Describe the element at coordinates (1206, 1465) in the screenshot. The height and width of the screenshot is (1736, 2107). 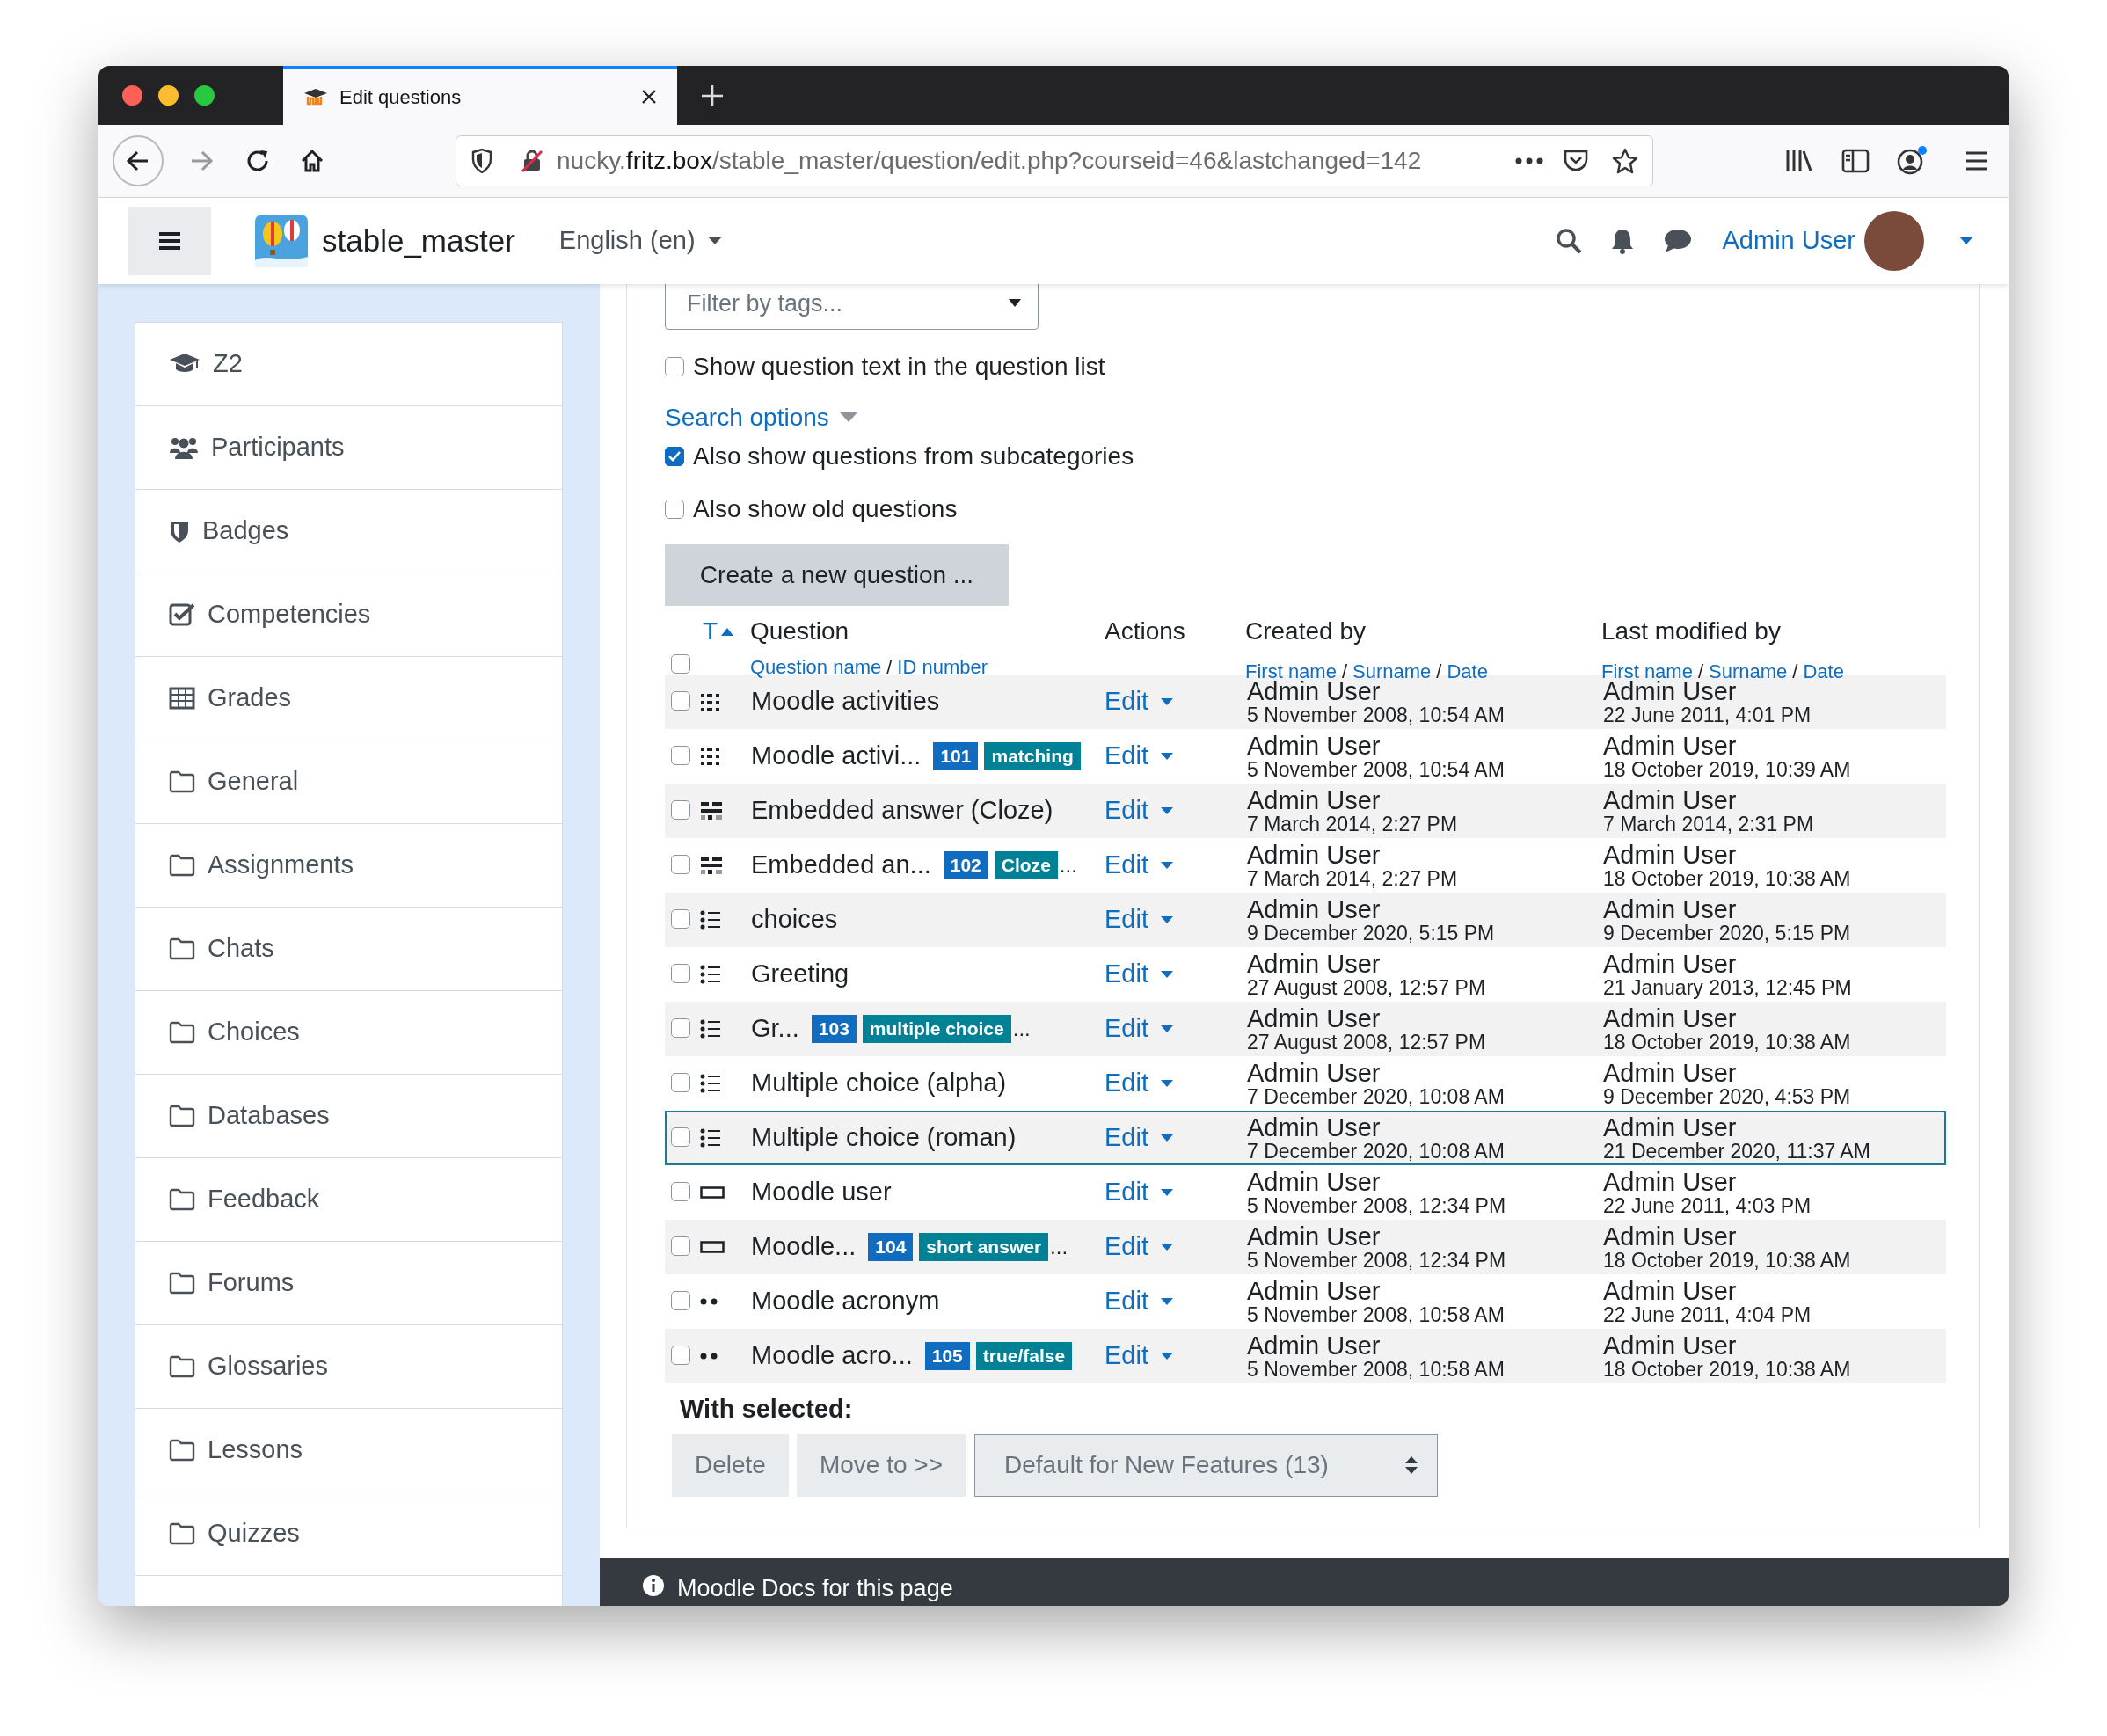
I see `category-select: Default for New Features (13)` at that location.